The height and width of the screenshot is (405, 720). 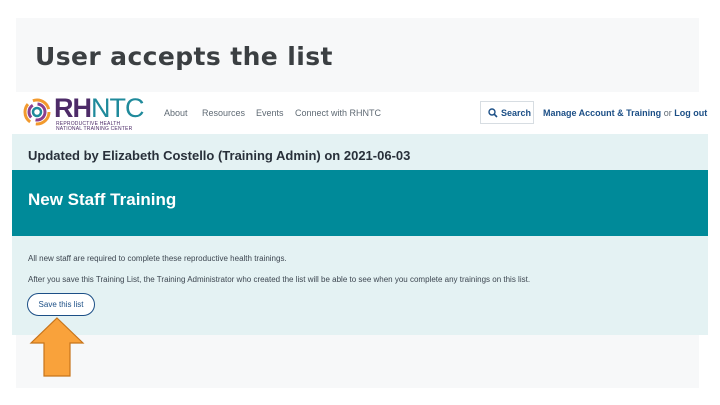 I want to click on account-links: Manage Account & Training or Log out, so click(x=625, y=113).